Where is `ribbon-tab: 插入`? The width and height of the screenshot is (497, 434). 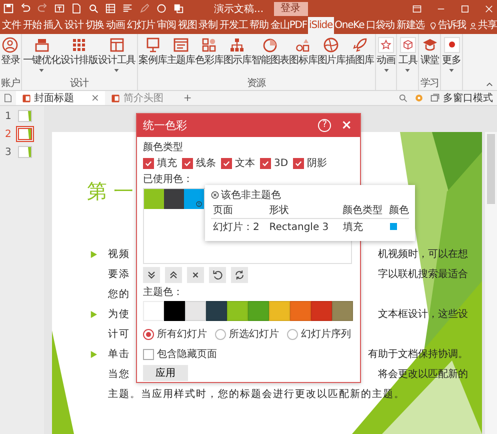
ribbon-tab: 插入 is located at coordinates (53, 25).